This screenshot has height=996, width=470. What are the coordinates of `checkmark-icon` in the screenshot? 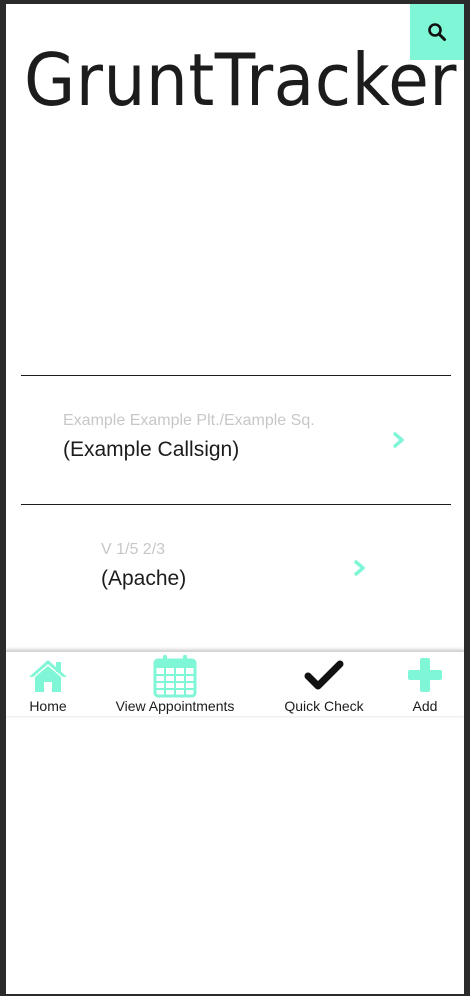 It's located at (324, 675).